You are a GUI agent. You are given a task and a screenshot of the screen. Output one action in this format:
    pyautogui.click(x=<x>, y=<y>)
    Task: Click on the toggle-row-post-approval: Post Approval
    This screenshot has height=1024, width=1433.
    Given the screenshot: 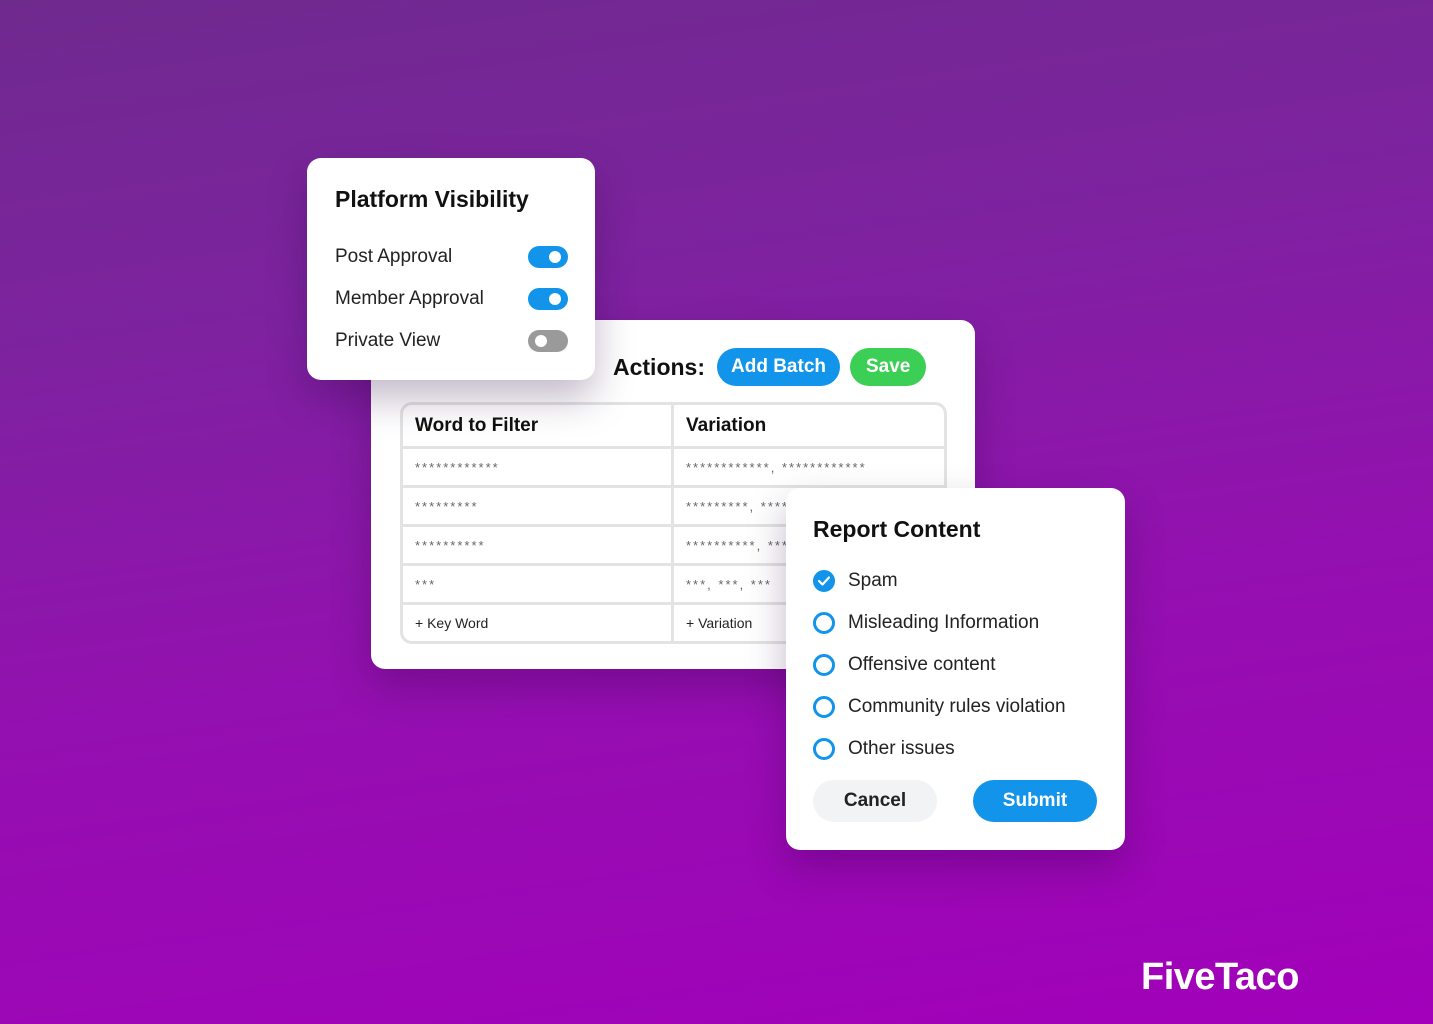 What is the action you would take?
    pyautogui.click(x=451, y=257)
    